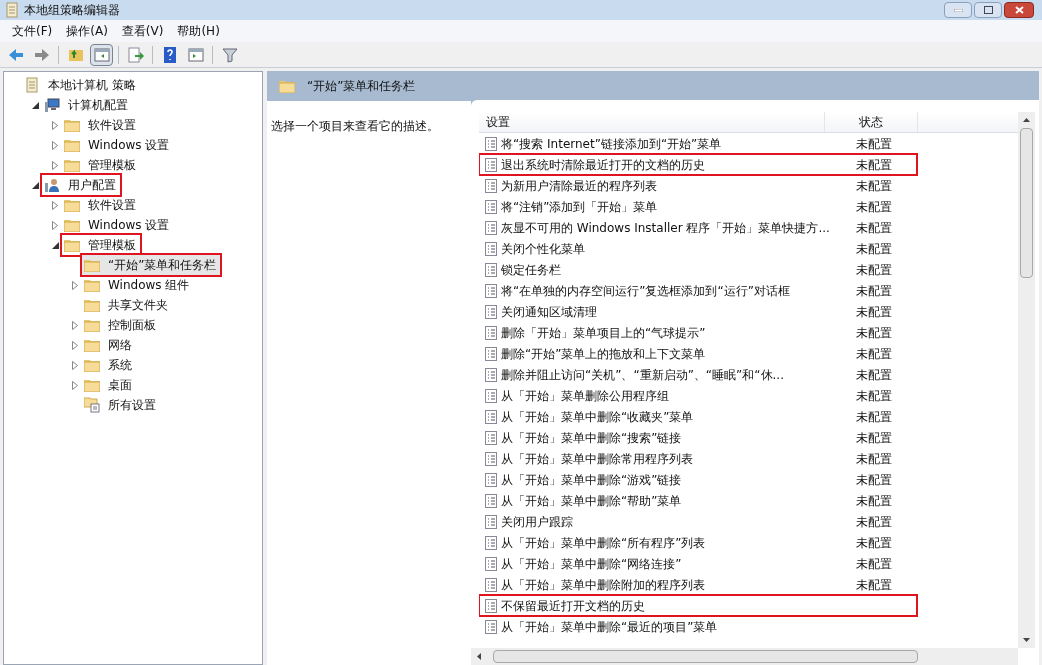  What do you see at coordinates (198, 31) in the screenshot?
I see `menu-item: 帮助(H)` at bounding box center [198, 31].